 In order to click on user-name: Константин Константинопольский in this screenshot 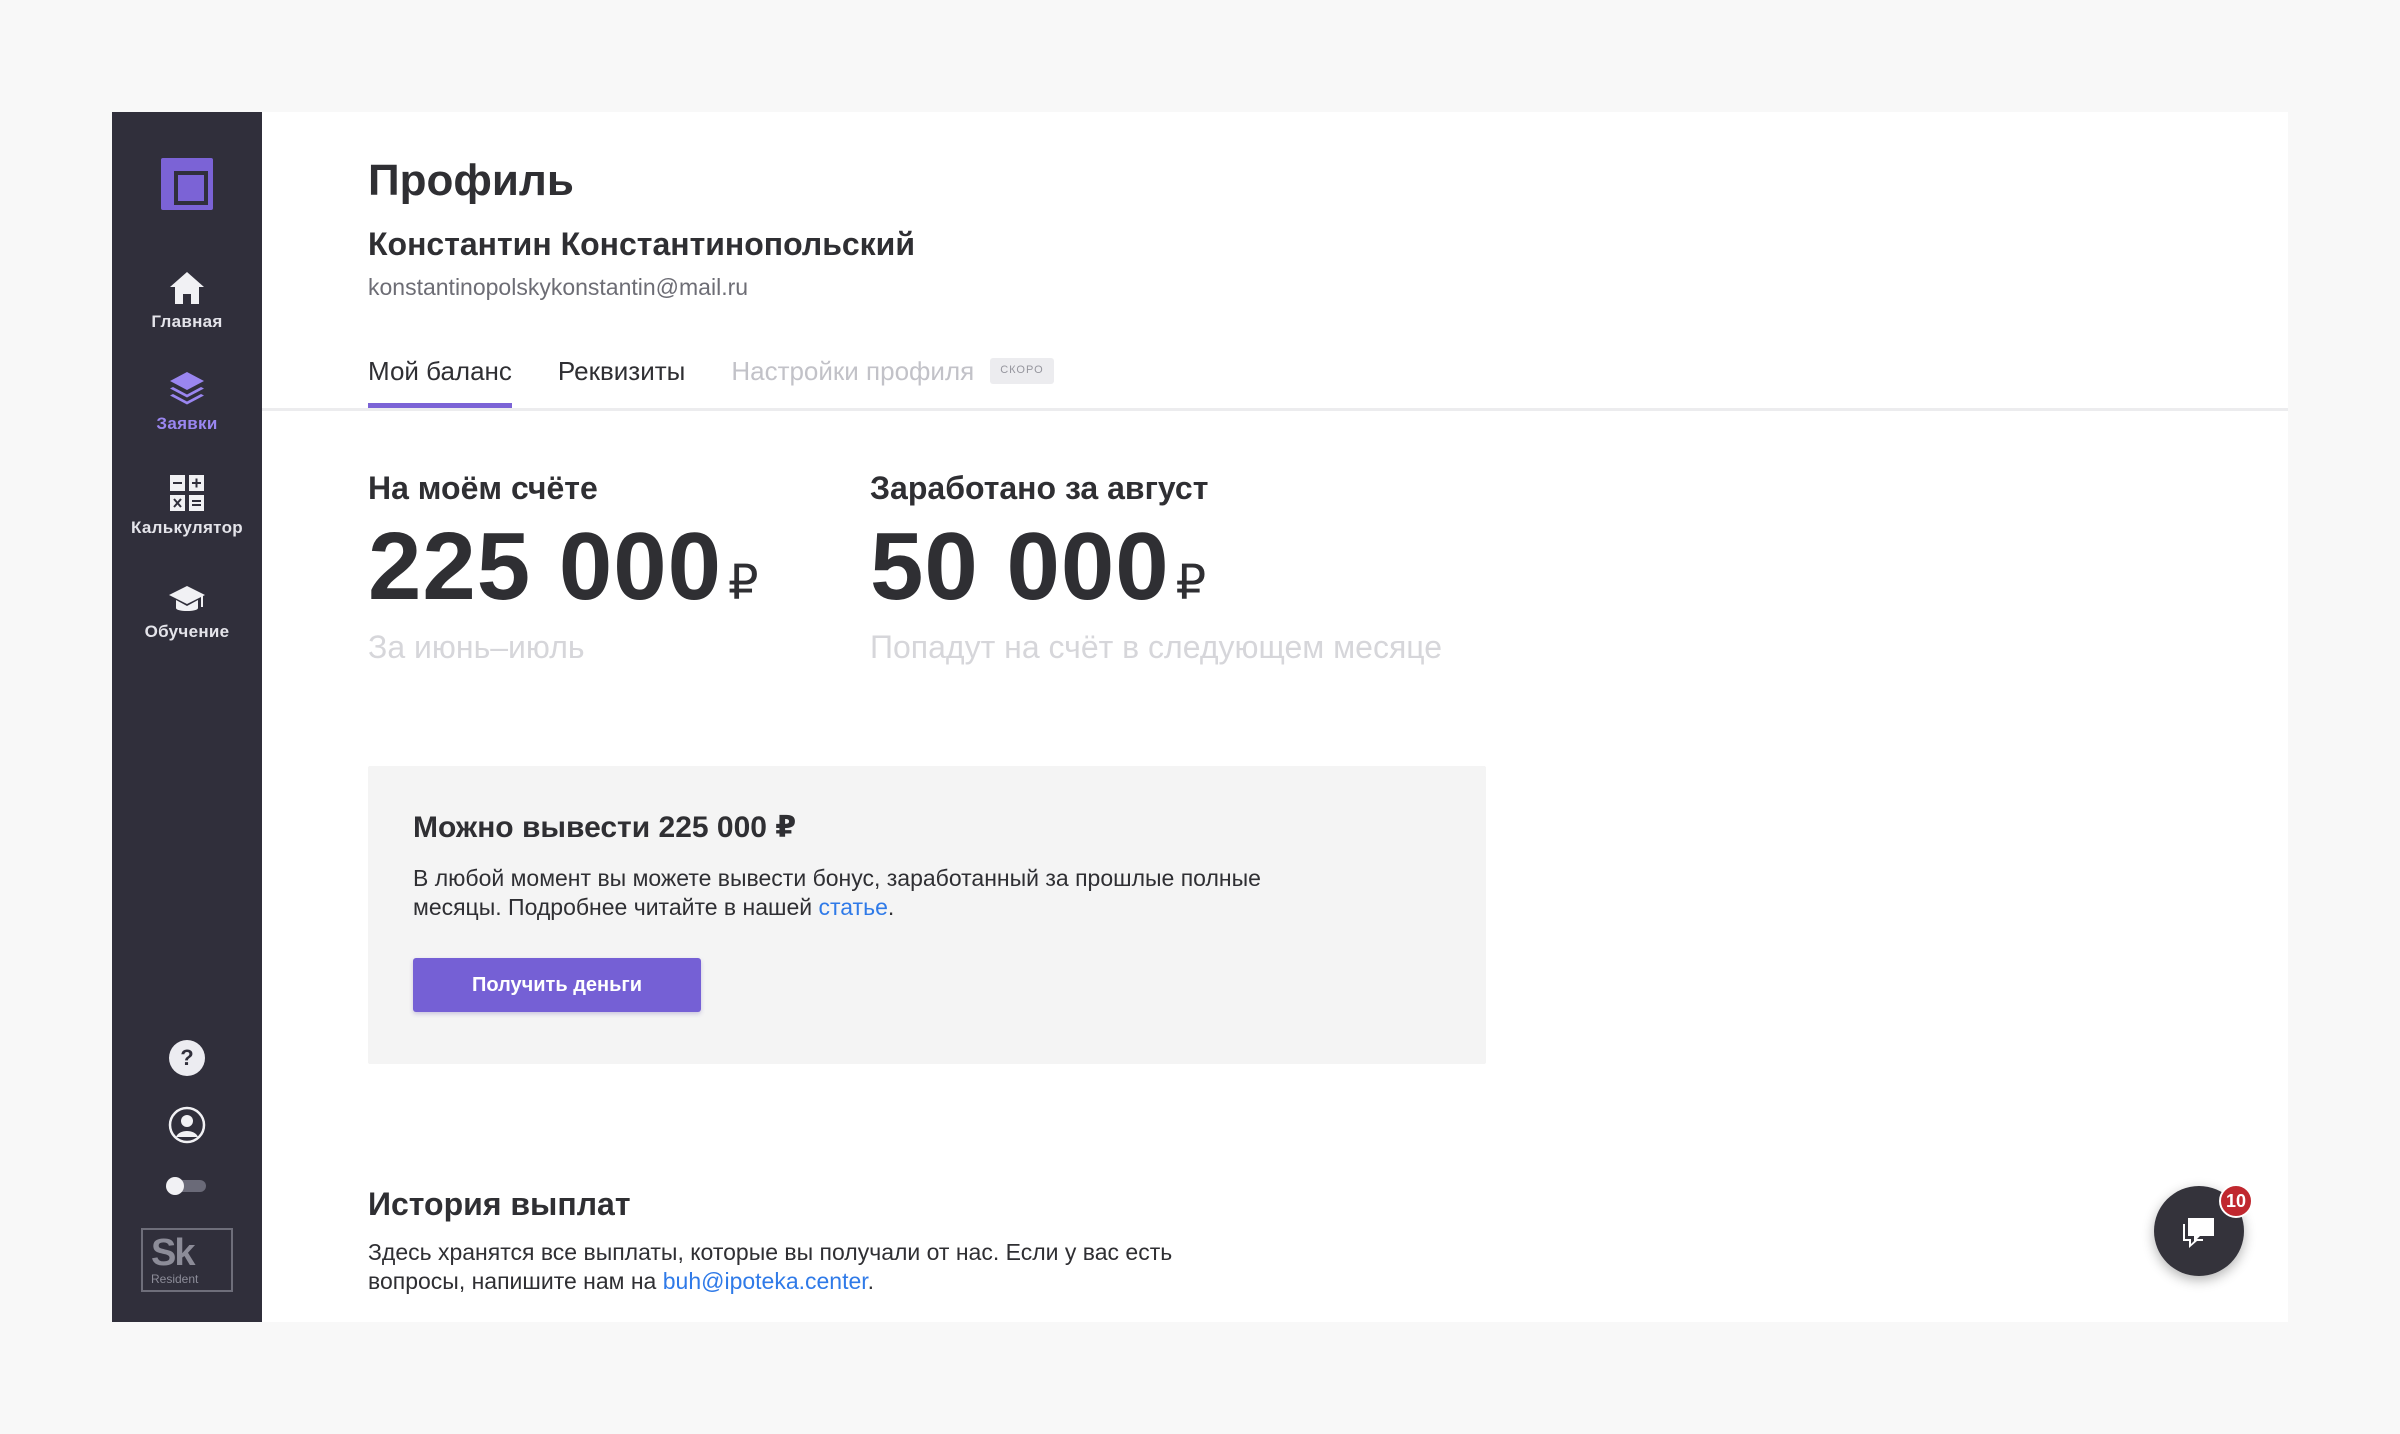, I will do `click(642, 244)`.